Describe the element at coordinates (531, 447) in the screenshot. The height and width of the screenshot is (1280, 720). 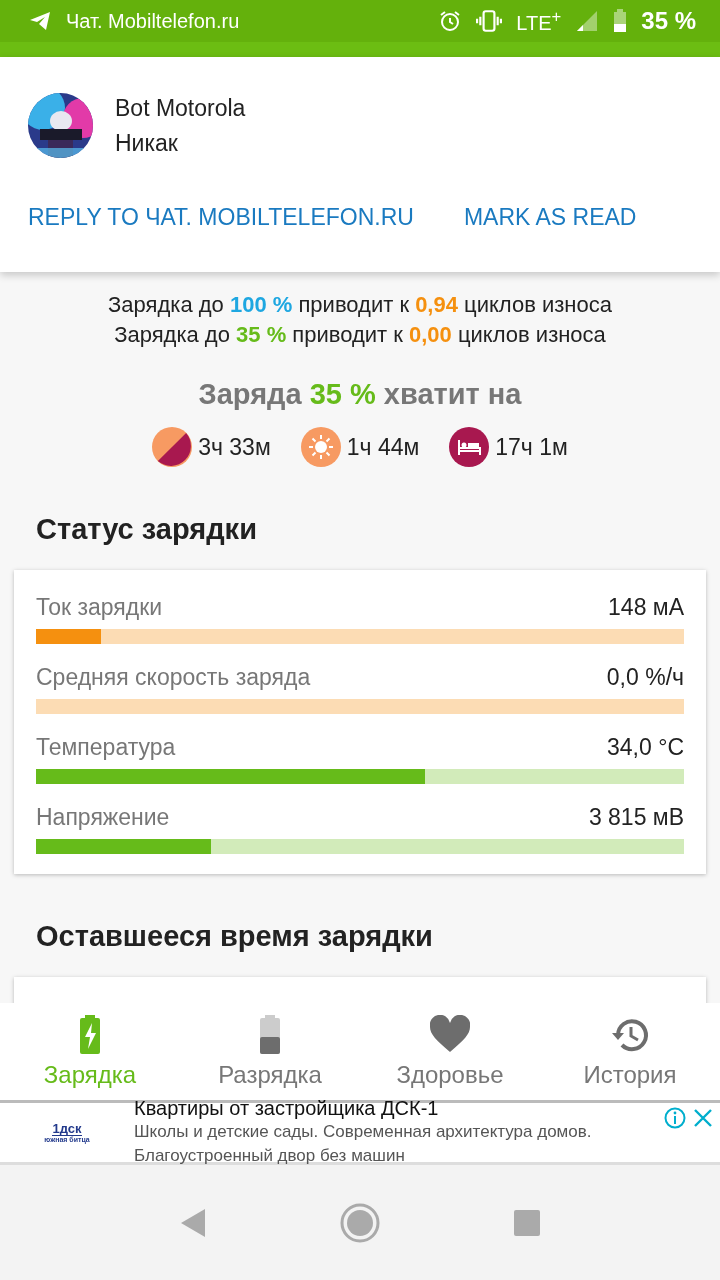
I see `duration-text: 17ч 1м` at that location.